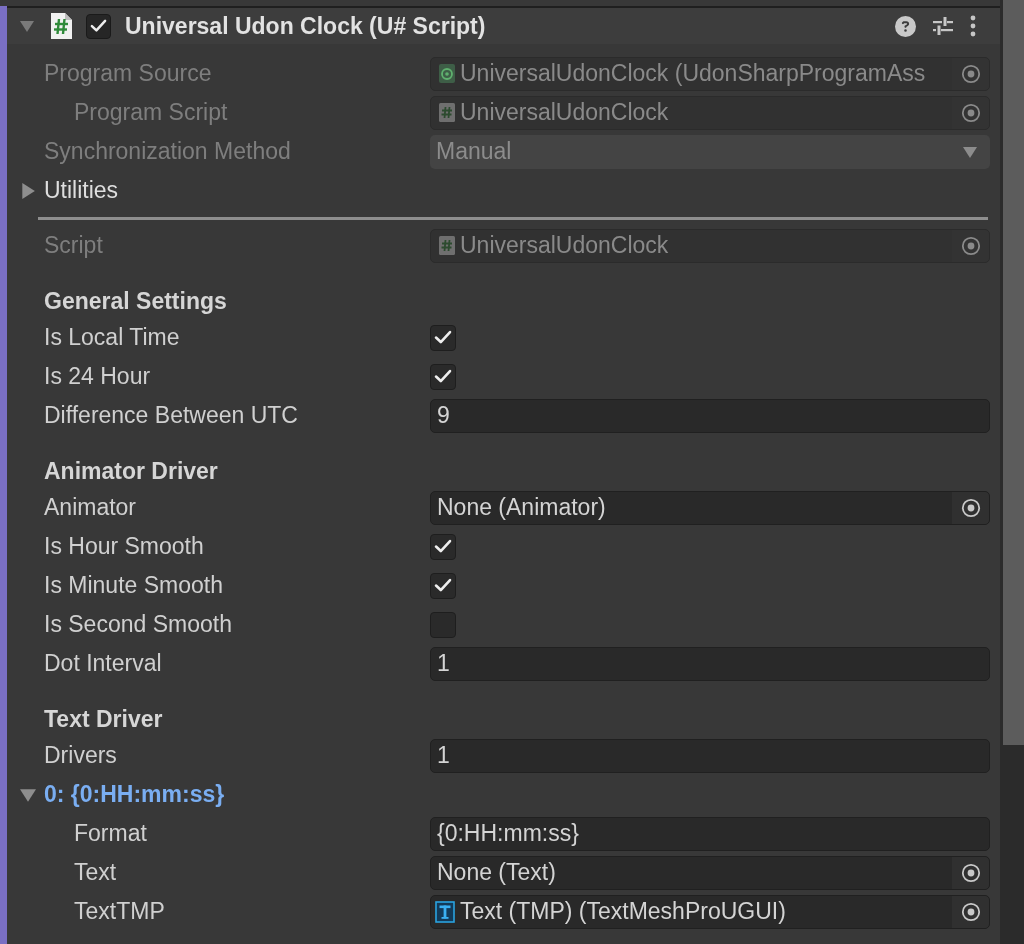  I want to click on object-field: None (Animator), so click(710, 507).